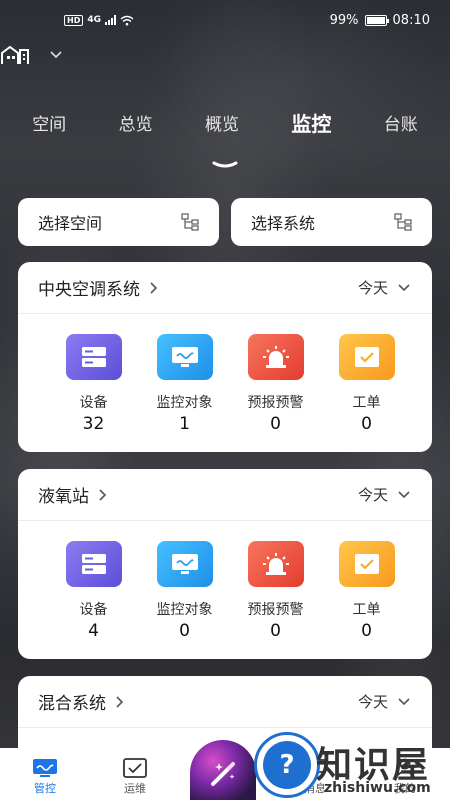  I want to click on card-title-link: 液氧站, so click(72, 494).